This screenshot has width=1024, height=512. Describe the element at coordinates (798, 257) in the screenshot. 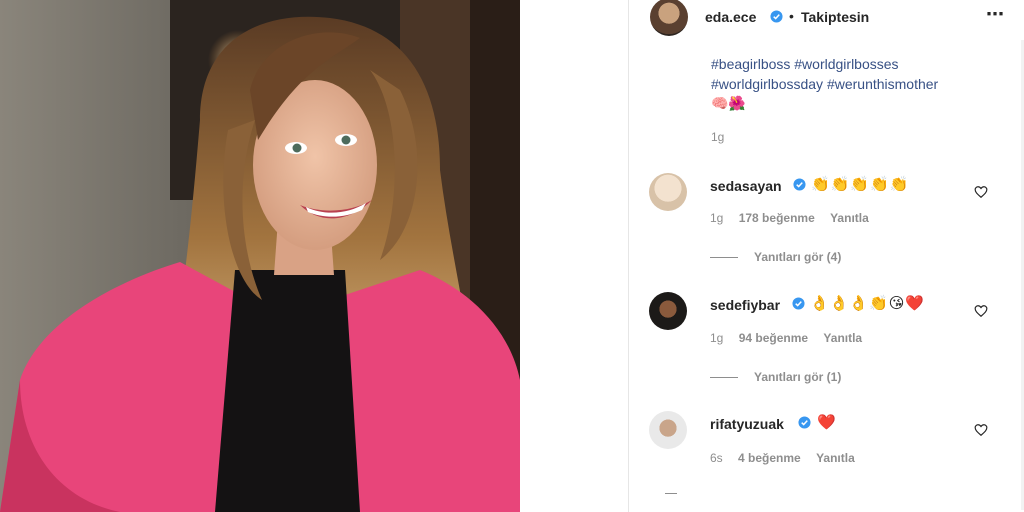

I see `view-replies-label: Yanıtları gör (4)` at that location.